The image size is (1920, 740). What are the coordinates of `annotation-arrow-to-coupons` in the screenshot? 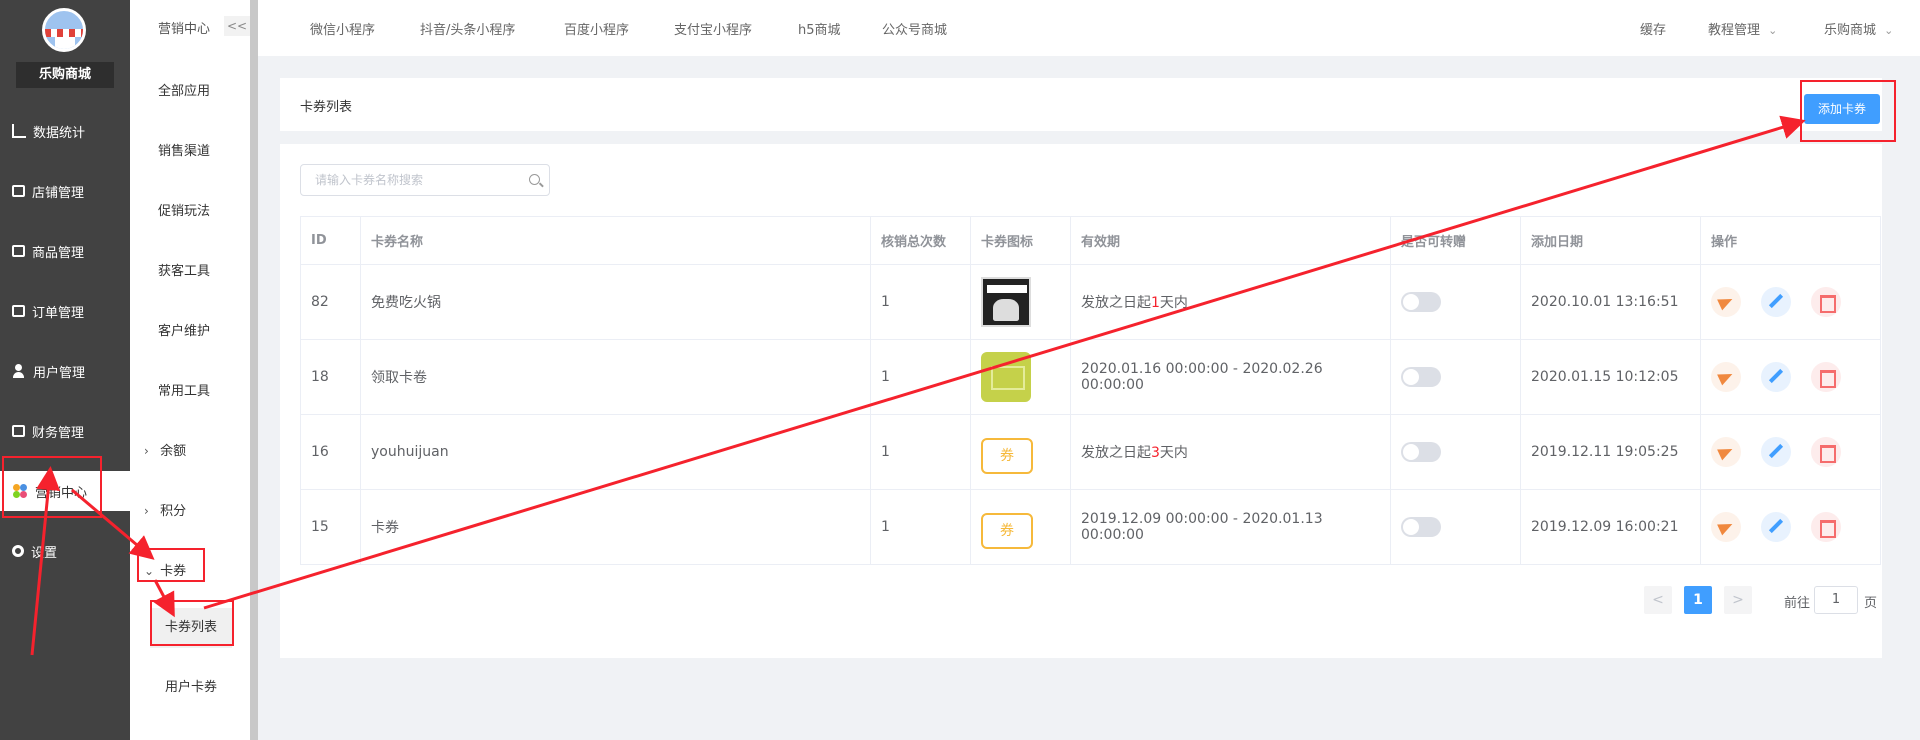 It's located at (113, 524).